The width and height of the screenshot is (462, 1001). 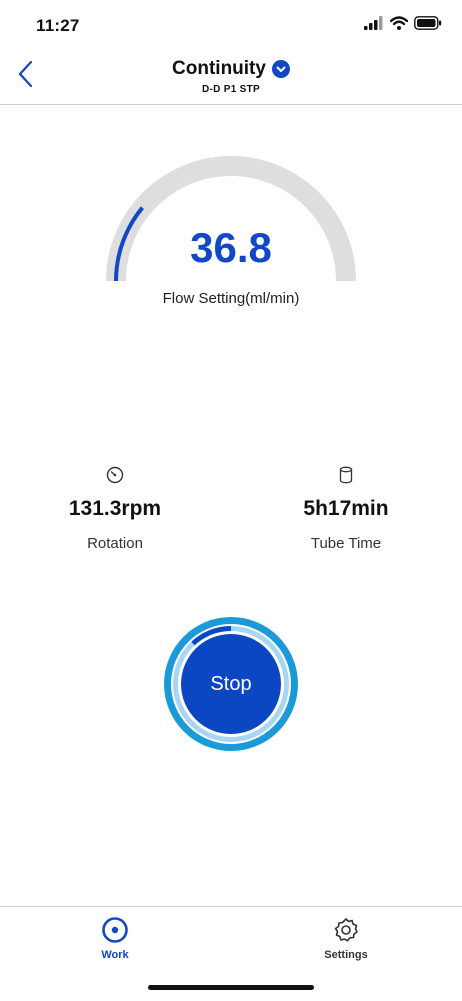 I want to click on navigation-header: Continuity D-D P1 STP, so click(x=231, y=77).